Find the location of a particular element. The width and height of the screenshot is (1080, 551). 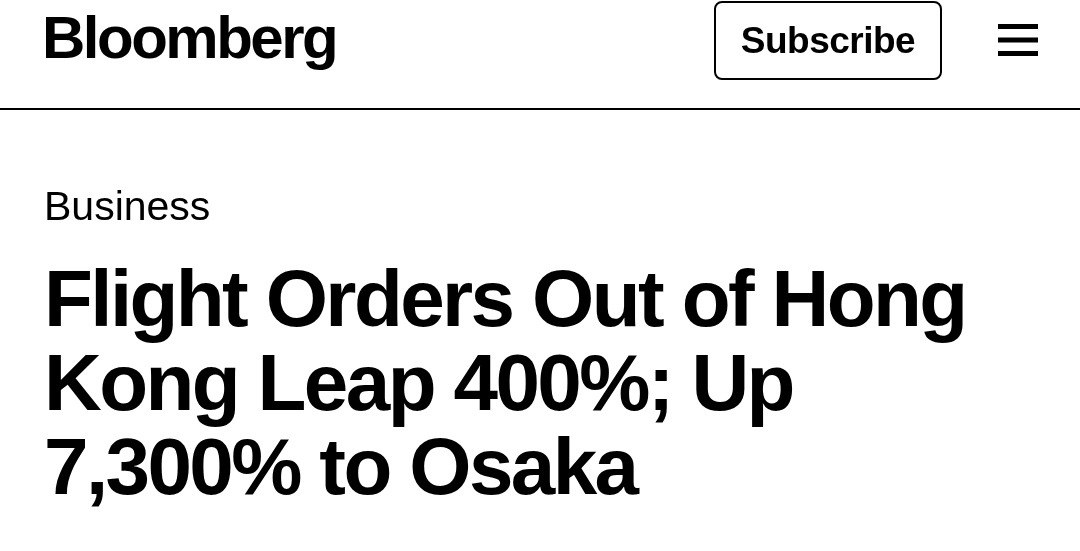

subscribe-button: Subscribe is located at coordinates (828, 40).